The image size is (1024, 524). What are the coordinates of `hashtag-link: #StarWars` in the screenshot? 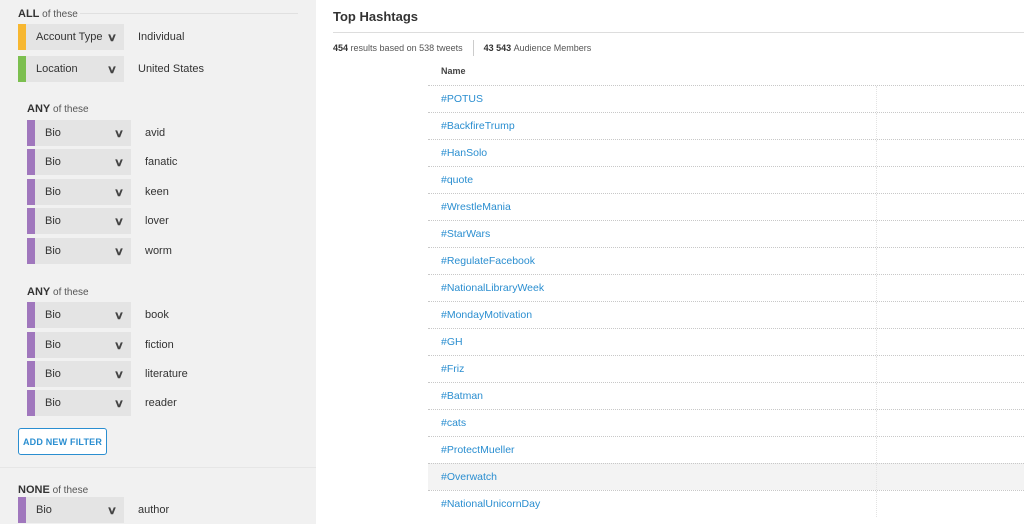 It's located at (465, 234).